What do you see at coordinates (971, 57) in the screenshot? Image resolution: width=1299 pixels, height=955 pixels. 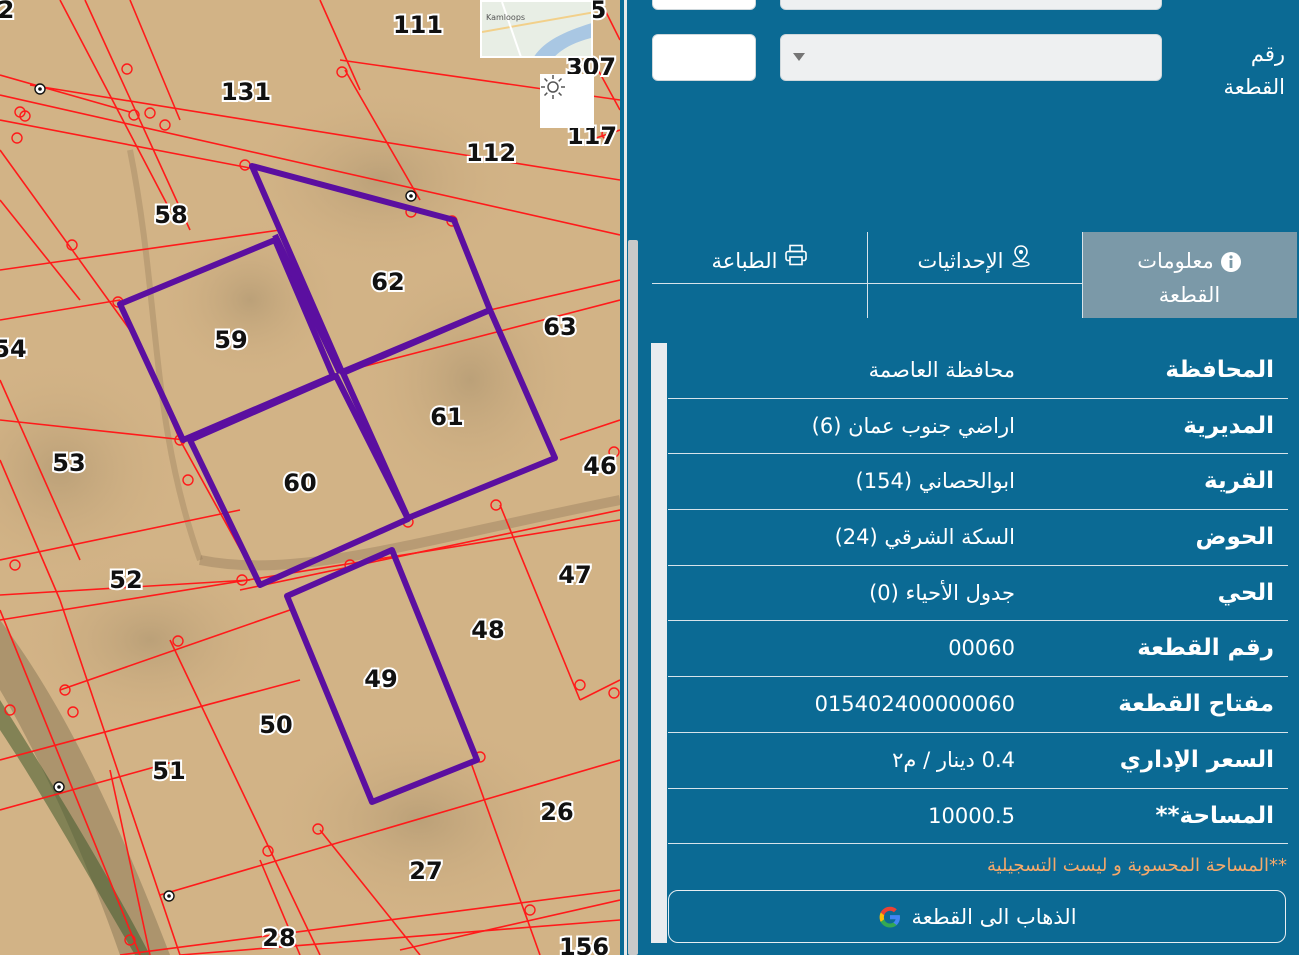 I see `plot-number-select` at bounding box center [971, 57].